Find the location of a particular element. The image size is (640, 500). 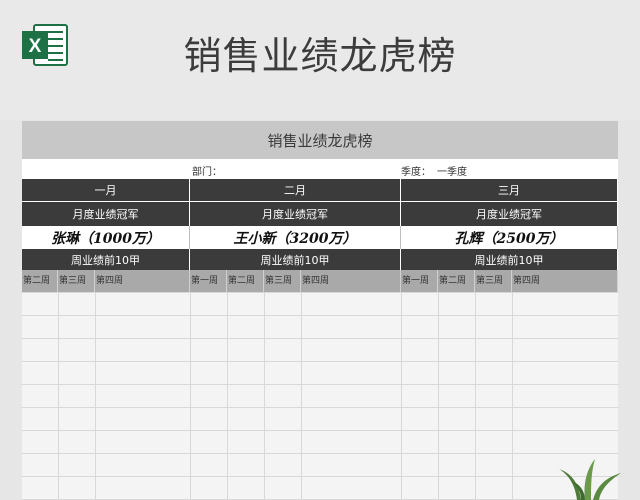

month-cell: 三月 is located at coordinates (509, 190).